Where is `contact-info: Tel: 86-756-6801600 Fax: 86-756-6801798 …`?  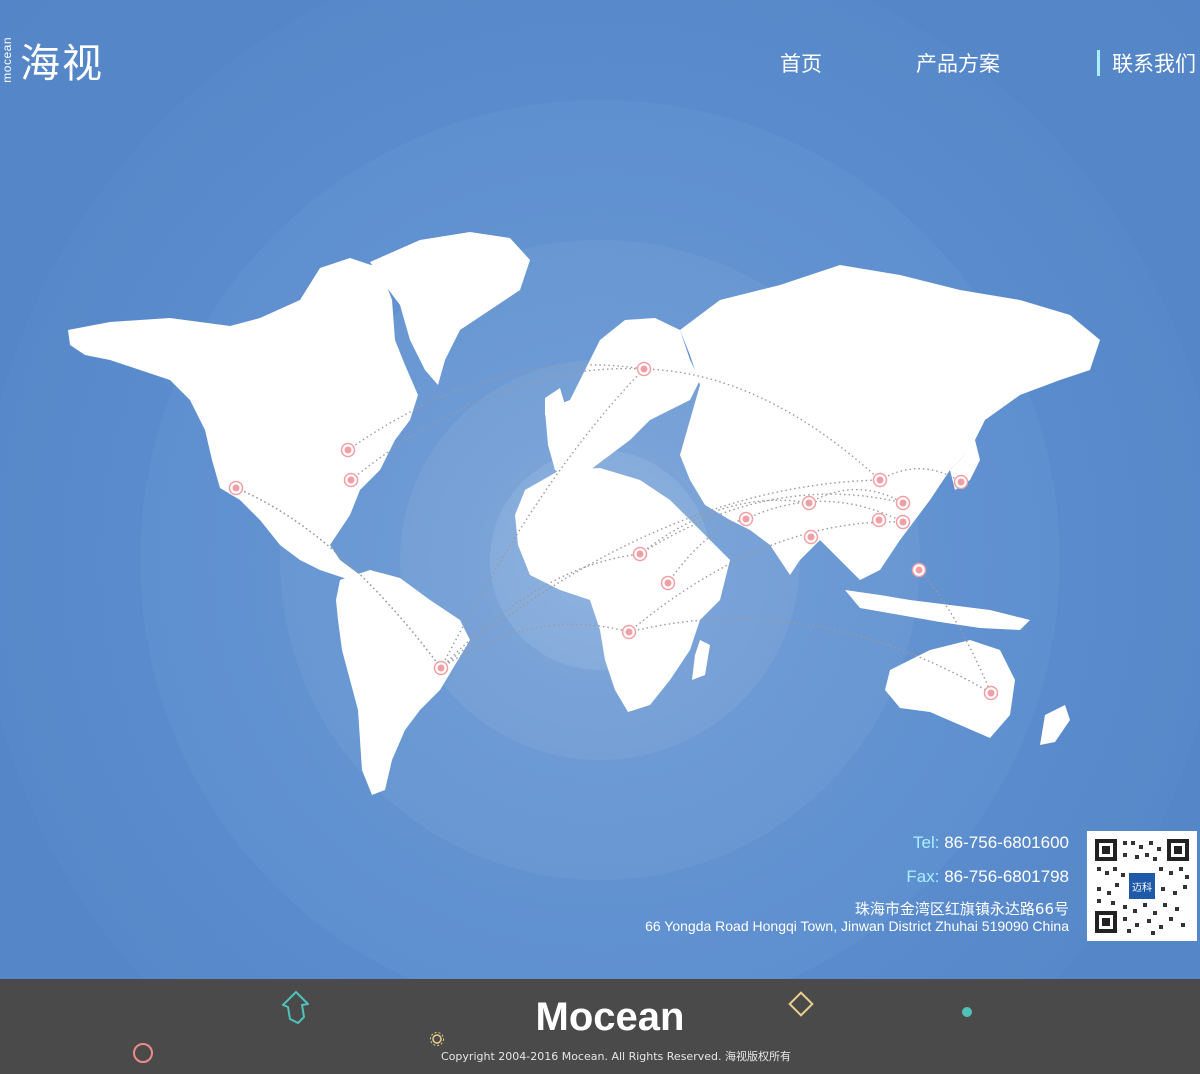
contact-info: Tel: 86-756-6801600 Fax: 86-756-6801798 … is located at coordinates (857, 883).